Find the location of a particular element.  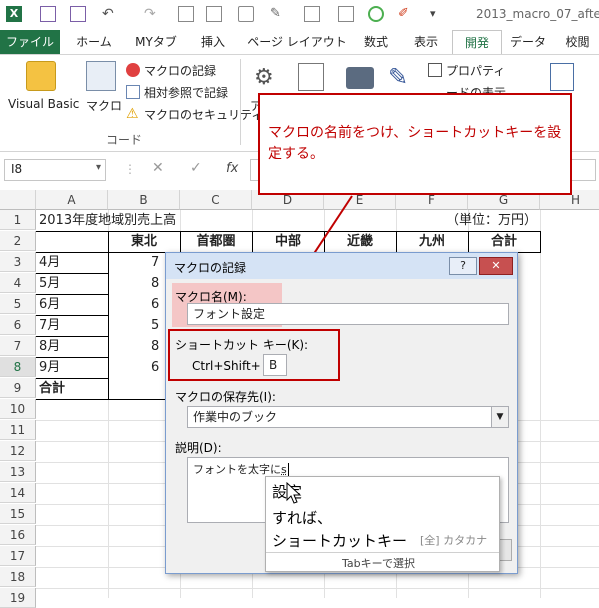

document-title: 2013_macro_07_afte is located at coordinates (537, 14).